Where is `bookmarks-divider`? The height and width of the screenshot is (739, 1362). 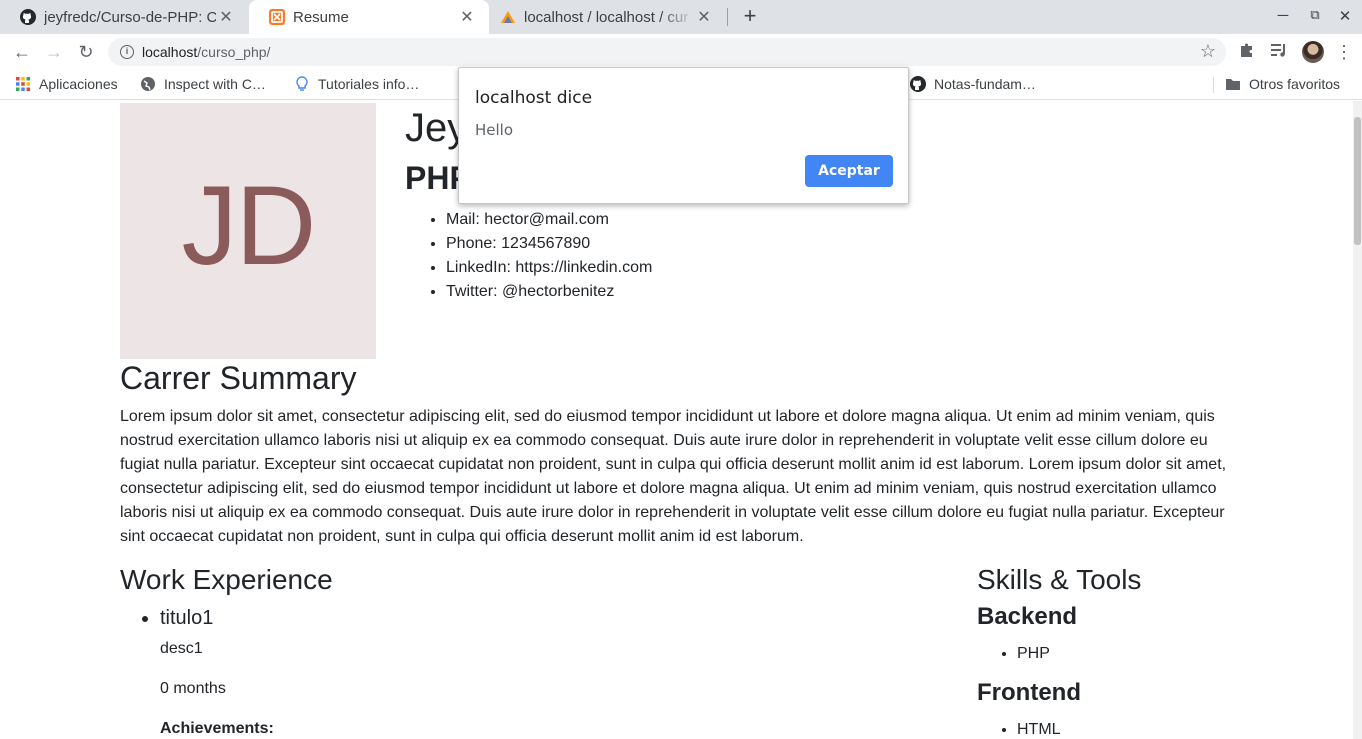
bookmarks-divider is located at coordinates (1213, 85).